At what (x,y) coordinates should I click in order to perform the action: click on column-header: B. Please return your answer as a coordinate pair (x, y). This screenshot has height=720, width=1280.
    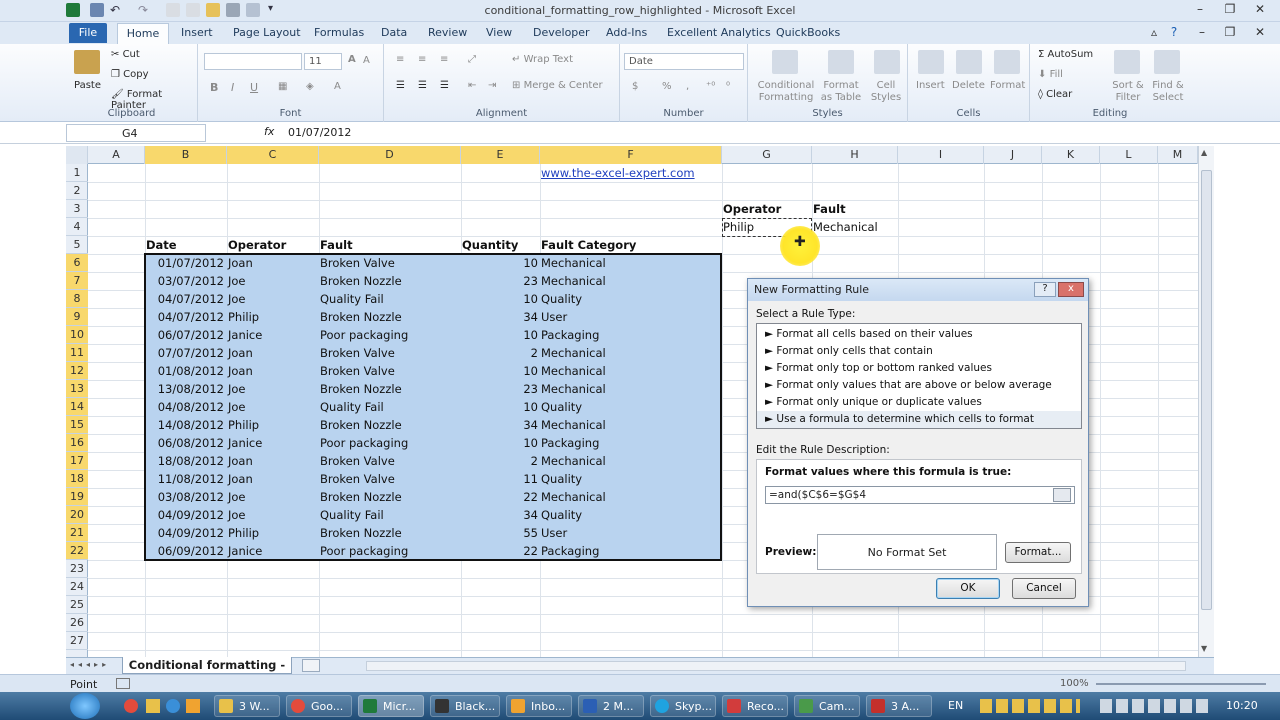
    Looking at the image, I should click on (186, 155).